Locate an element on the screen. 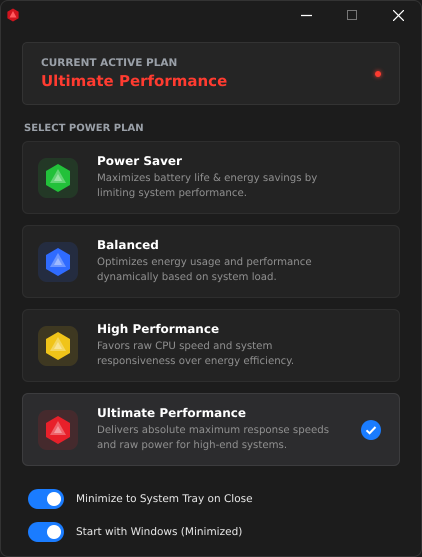 The image size is (422, 557). maximize-icon is located at coordinates (352, 15).